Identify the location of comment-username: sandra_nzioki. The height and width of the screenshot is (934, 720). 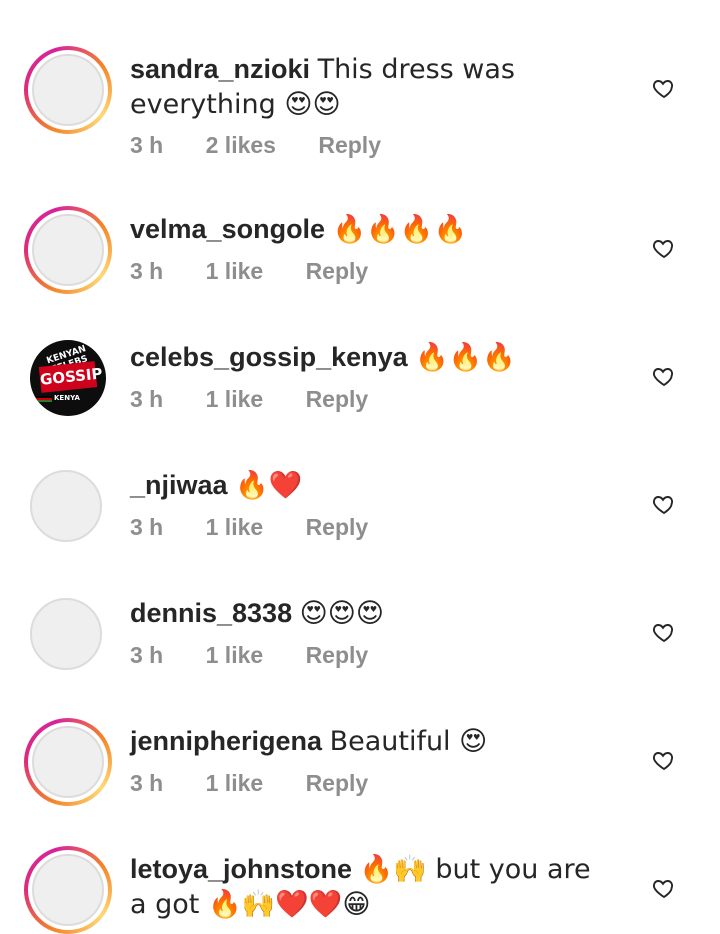
(220, 69).